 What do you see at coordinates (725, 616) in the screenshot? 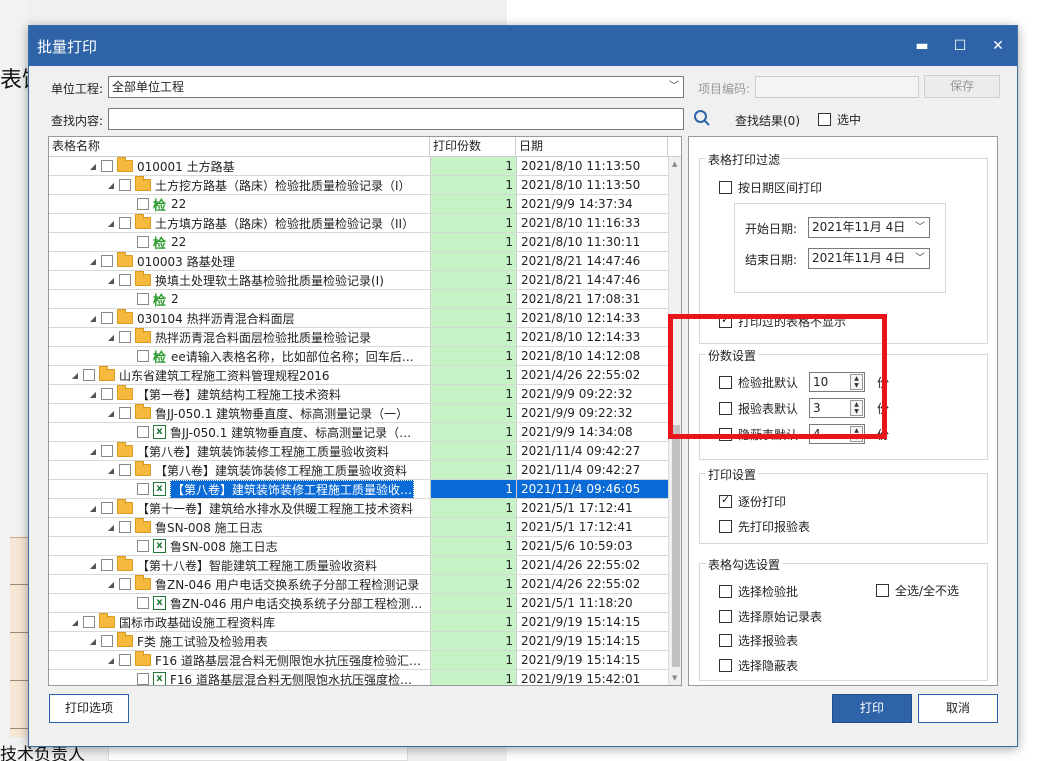
I see `select-original-record-box` at bounding box center [725, 616].